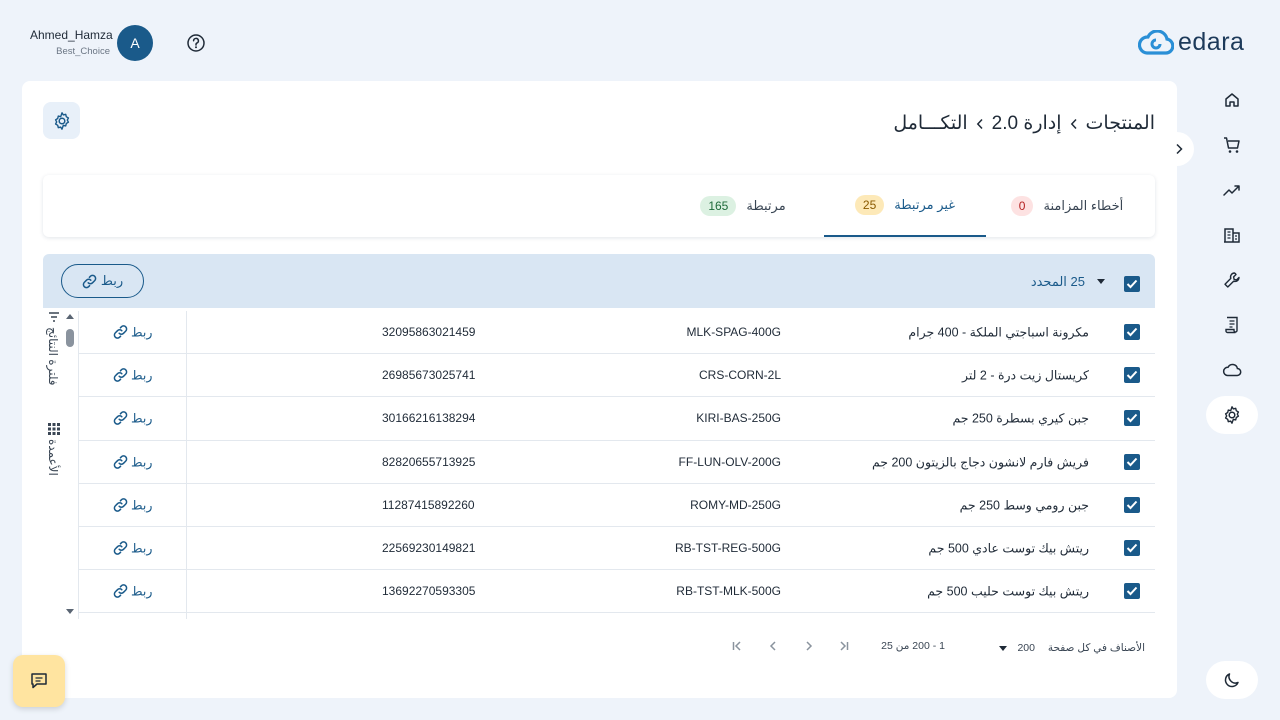 This screenshot has height=720, width=1280. Describe the element at coordinates (429, 375) in the screenshot. I see `product-barcode: 26985673025741` at that location.